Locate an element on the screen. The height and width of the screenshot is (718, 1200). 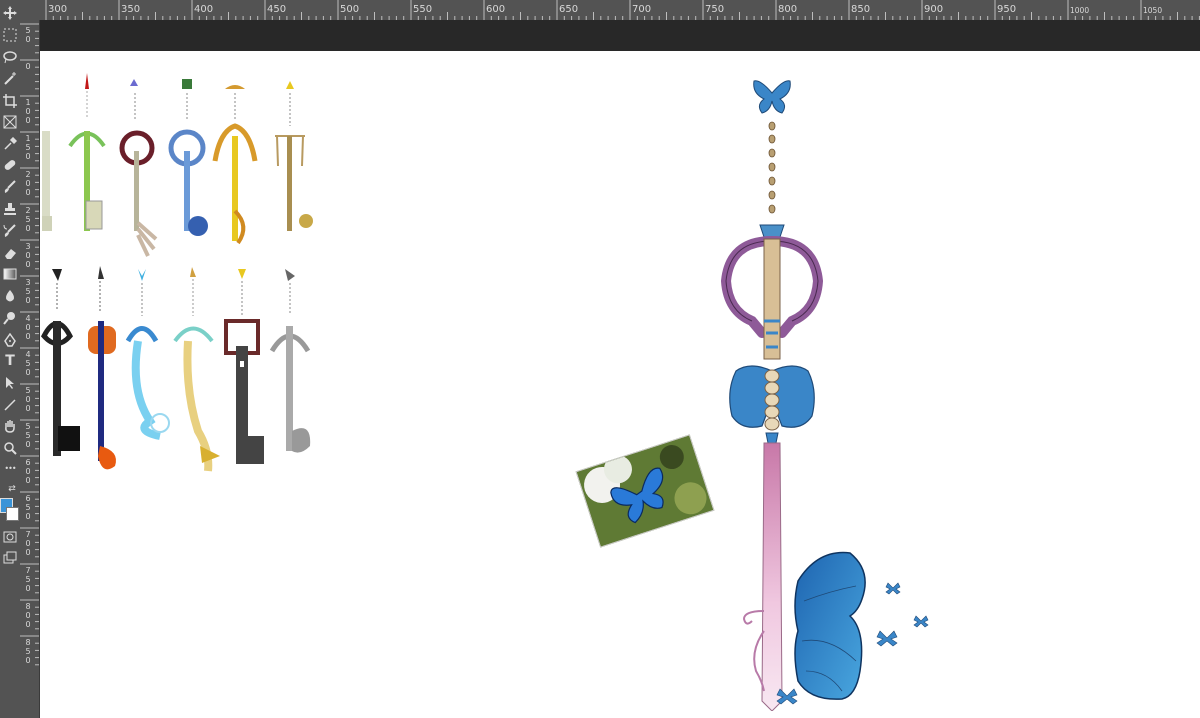
ruler-label: 4 0 0 is located at coordinates (28, 327).